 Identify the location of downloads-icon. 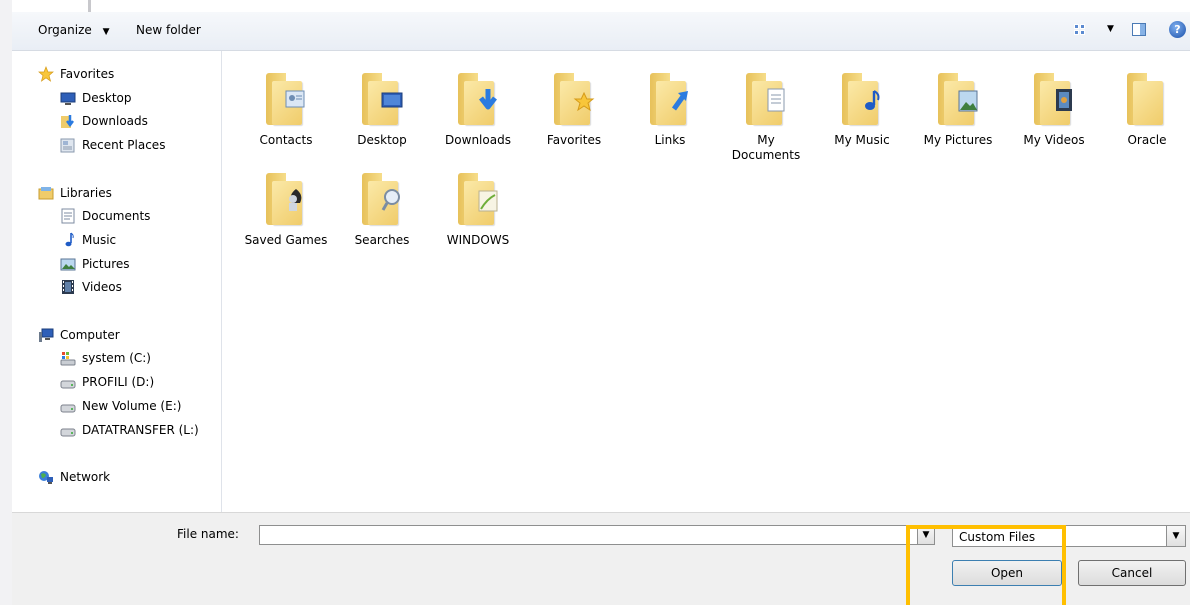
(67, 121).